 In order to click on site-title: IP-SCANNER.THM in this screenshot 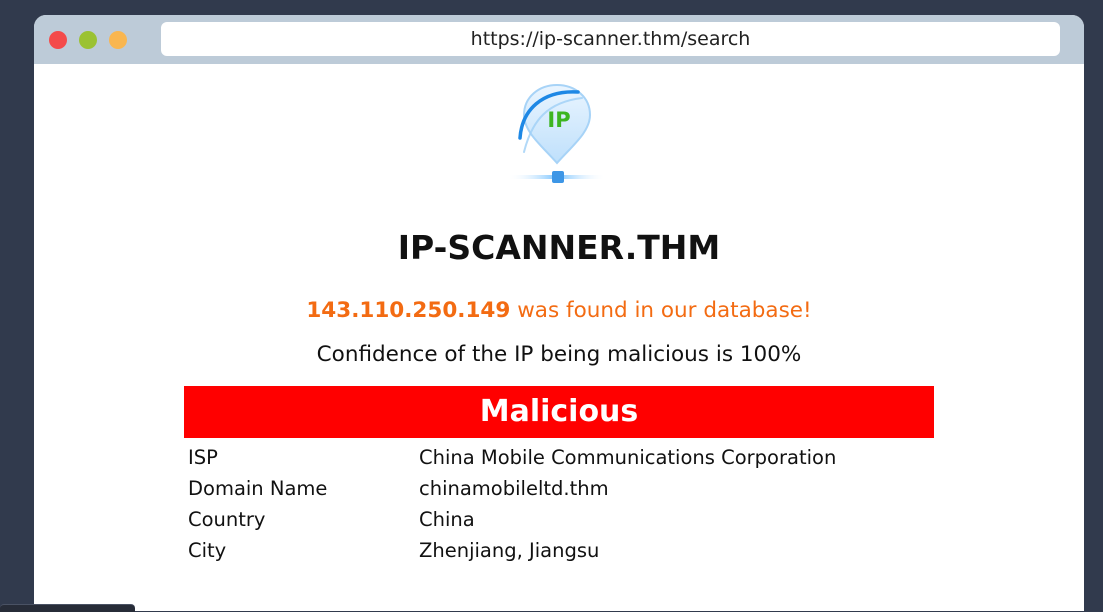, I will do `click(559, 247)`.